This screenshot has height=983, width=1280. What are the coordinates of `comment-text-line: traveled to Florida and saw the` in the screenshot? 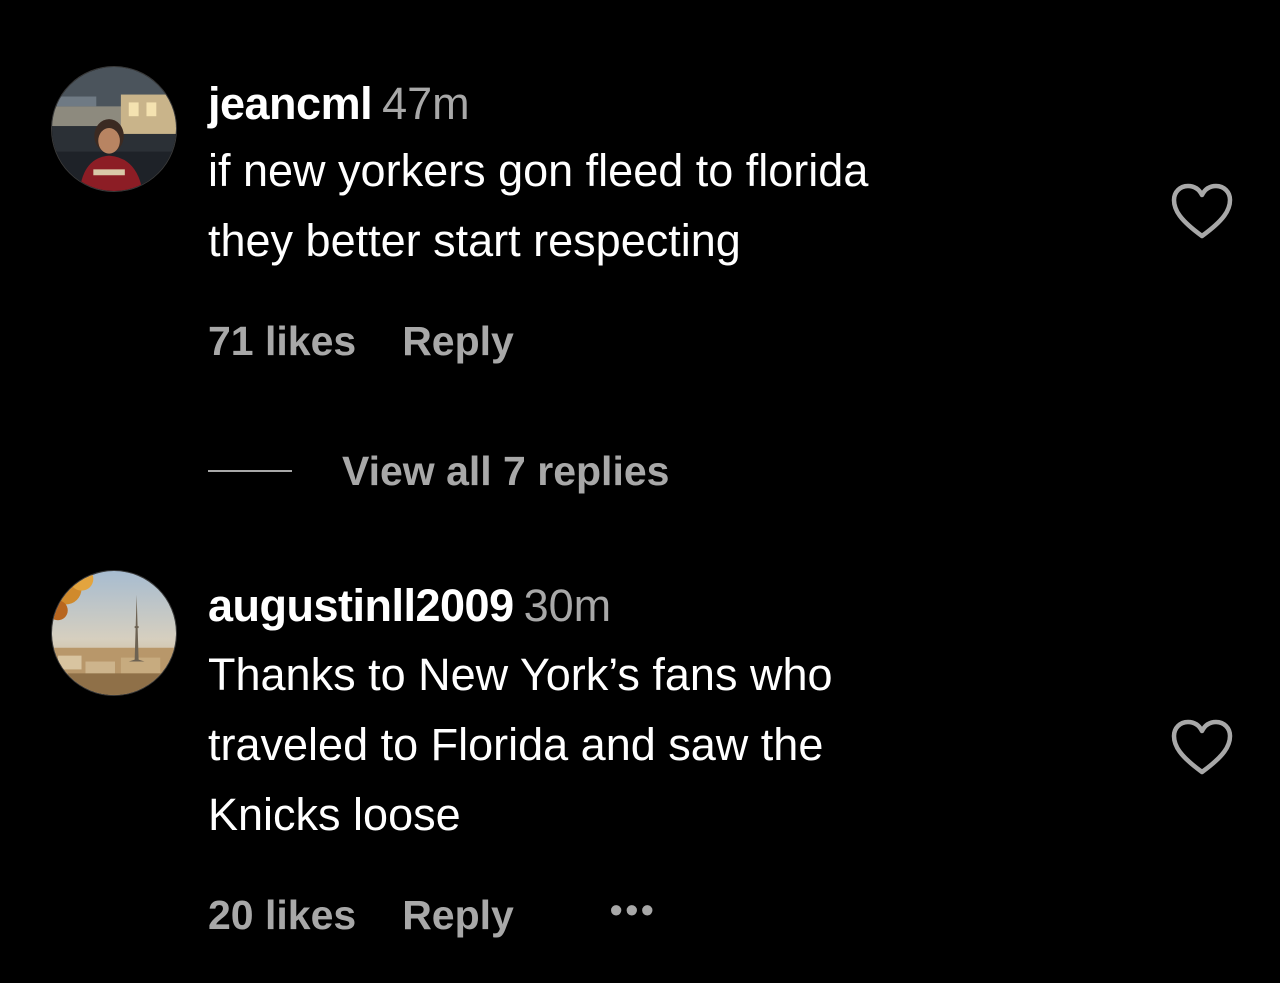 It's located at (516, 744).